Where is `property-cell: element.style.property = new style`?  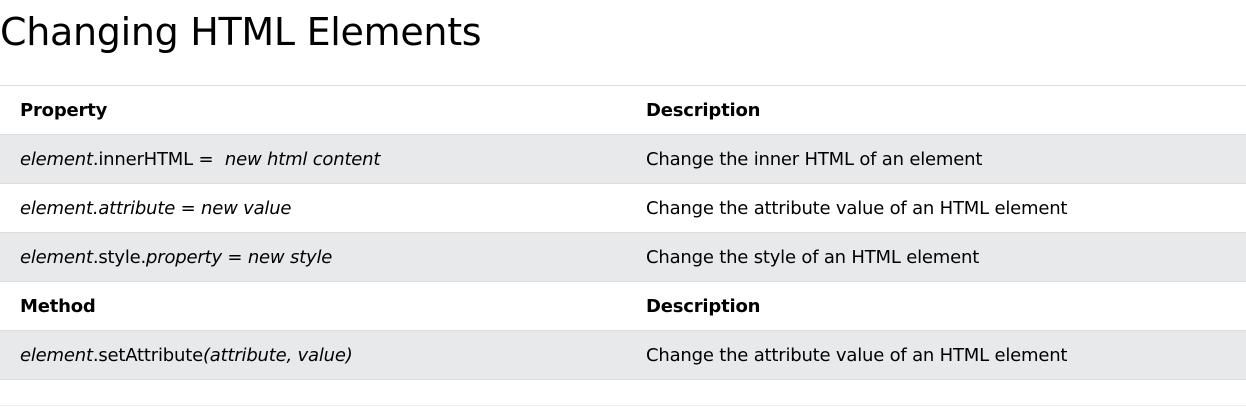 property-cell: element.style.property = new style is located at coordinates (313, 257).